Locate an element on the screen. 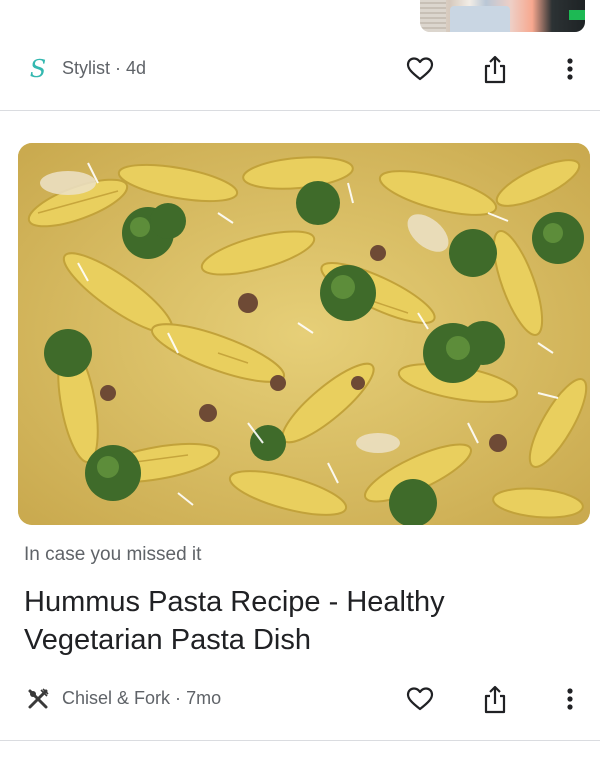 This screenshot has height=768, width=600. previous-card-source-line: Stylist · 4d is located at coordinates (104, 68).